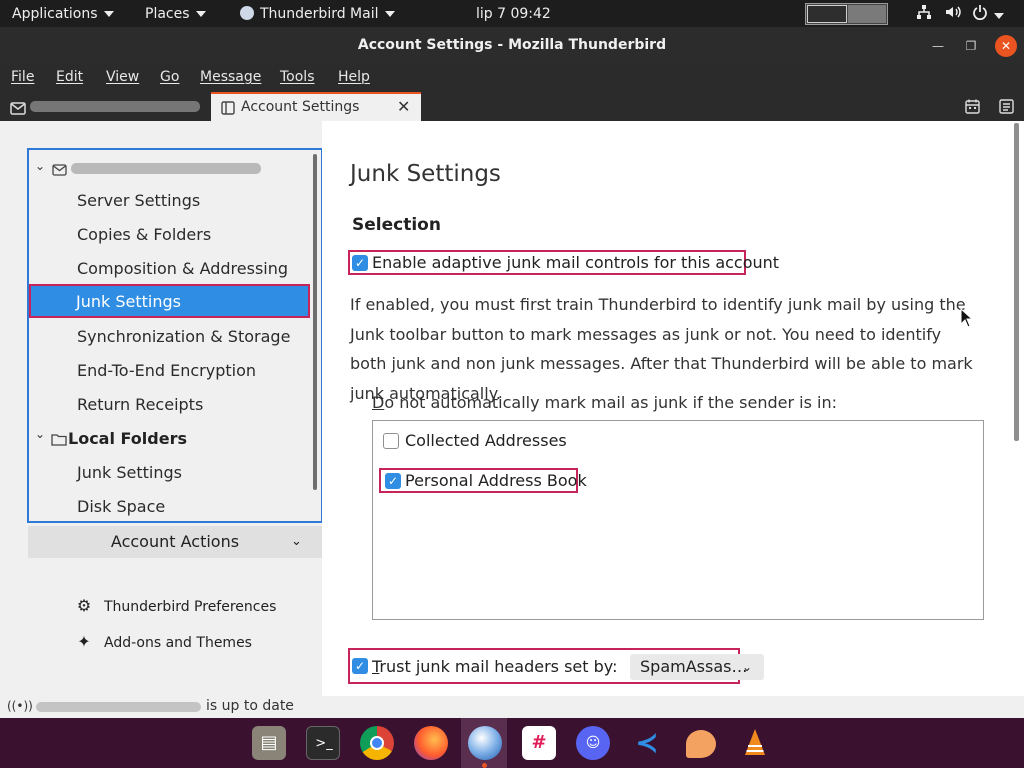  What do you see at coordinates (1006, 108) in the screenshot?
I see `tasks-icon` at bounding box center [1006, 108].